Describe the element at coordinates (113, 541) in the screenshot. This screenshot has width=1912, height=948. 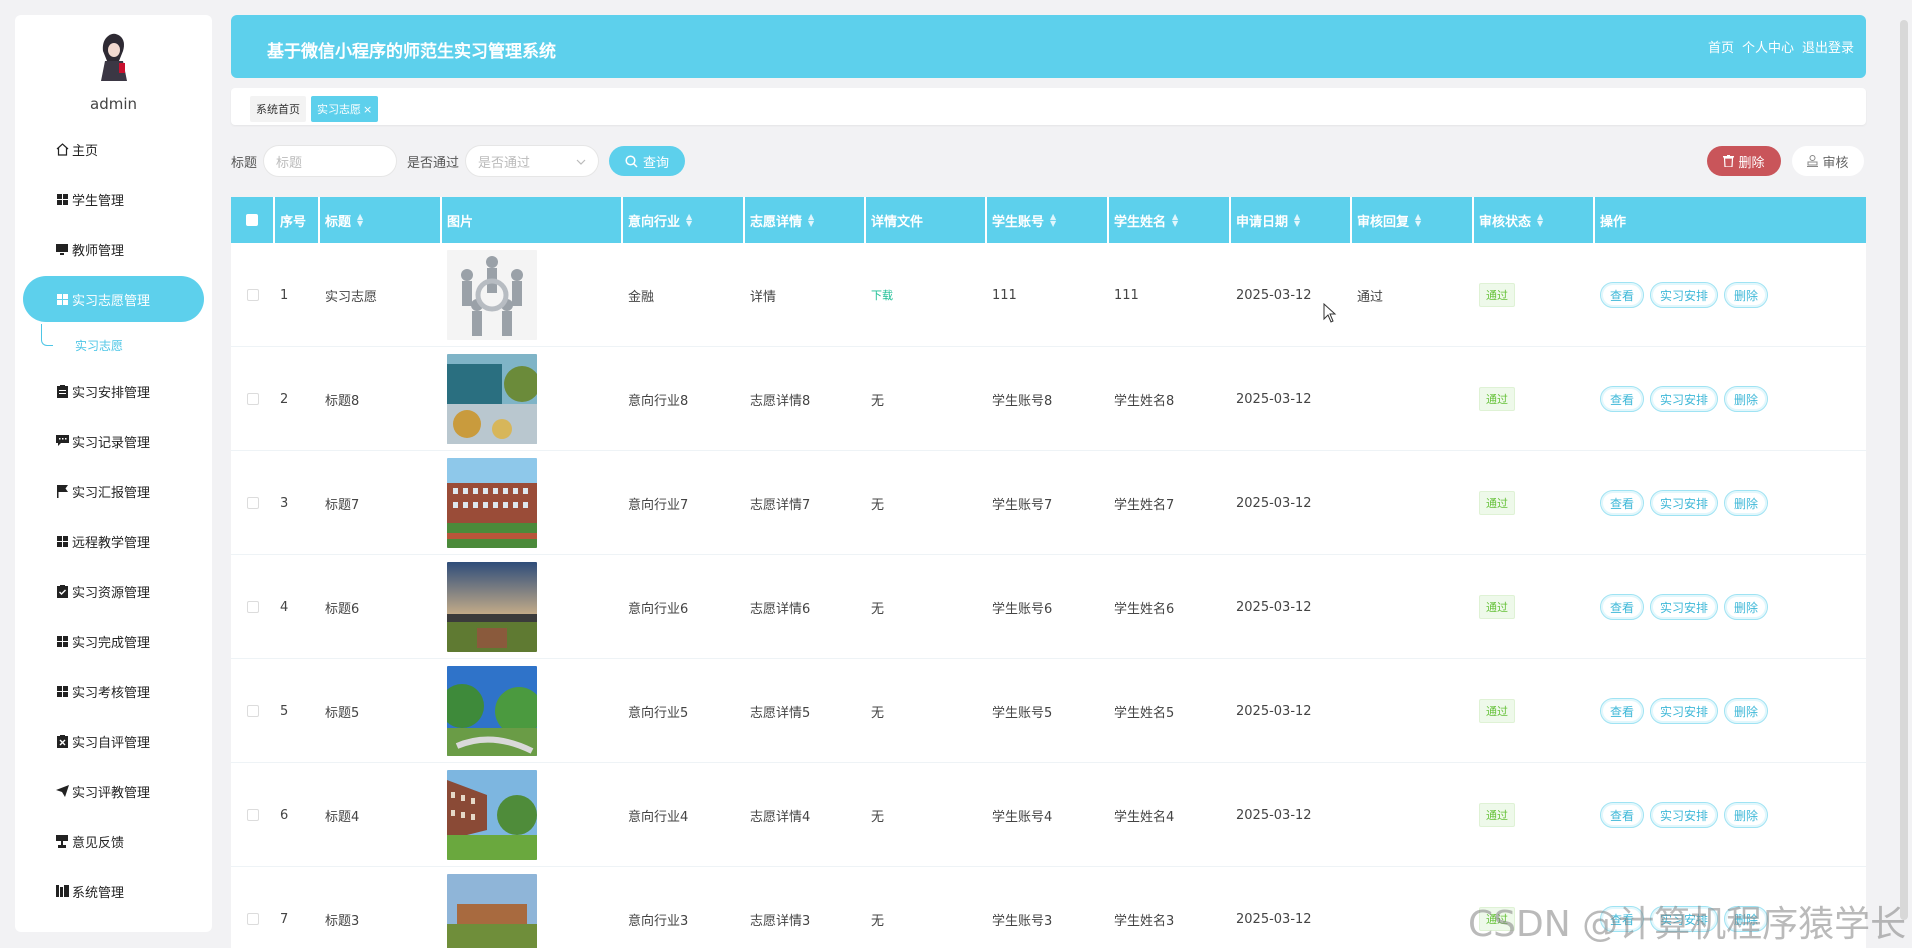
I see `sidebar-item-remote-teaching: 远程教学管理` at that location.